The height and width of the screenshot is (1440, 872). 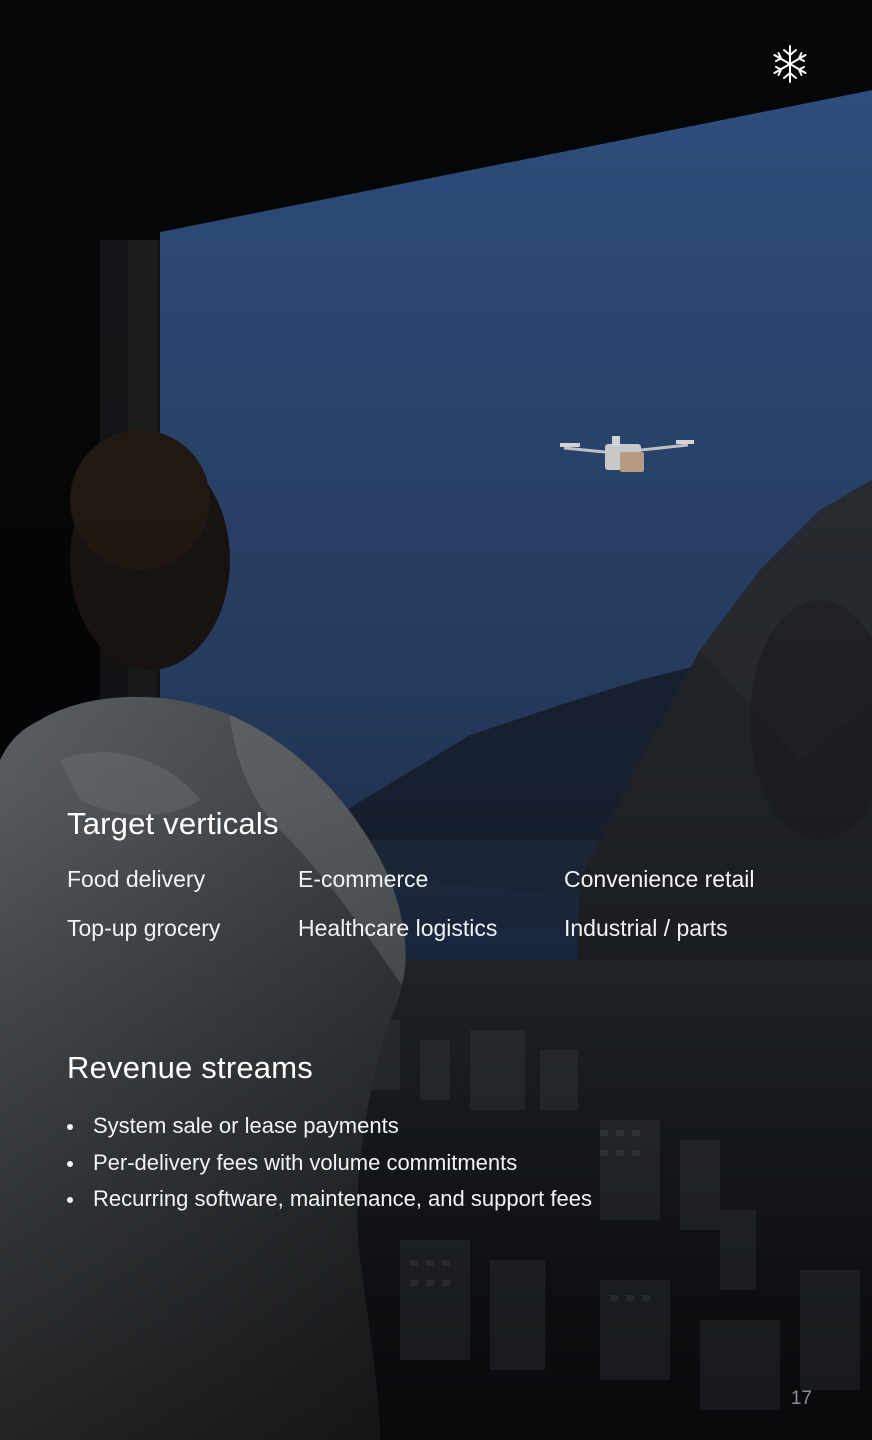 What do you see at coordinates (659, 879) in the screenshot?
I see `vertical-item-convenience-retail: Convenience retail` at bounding box center [659, 879].